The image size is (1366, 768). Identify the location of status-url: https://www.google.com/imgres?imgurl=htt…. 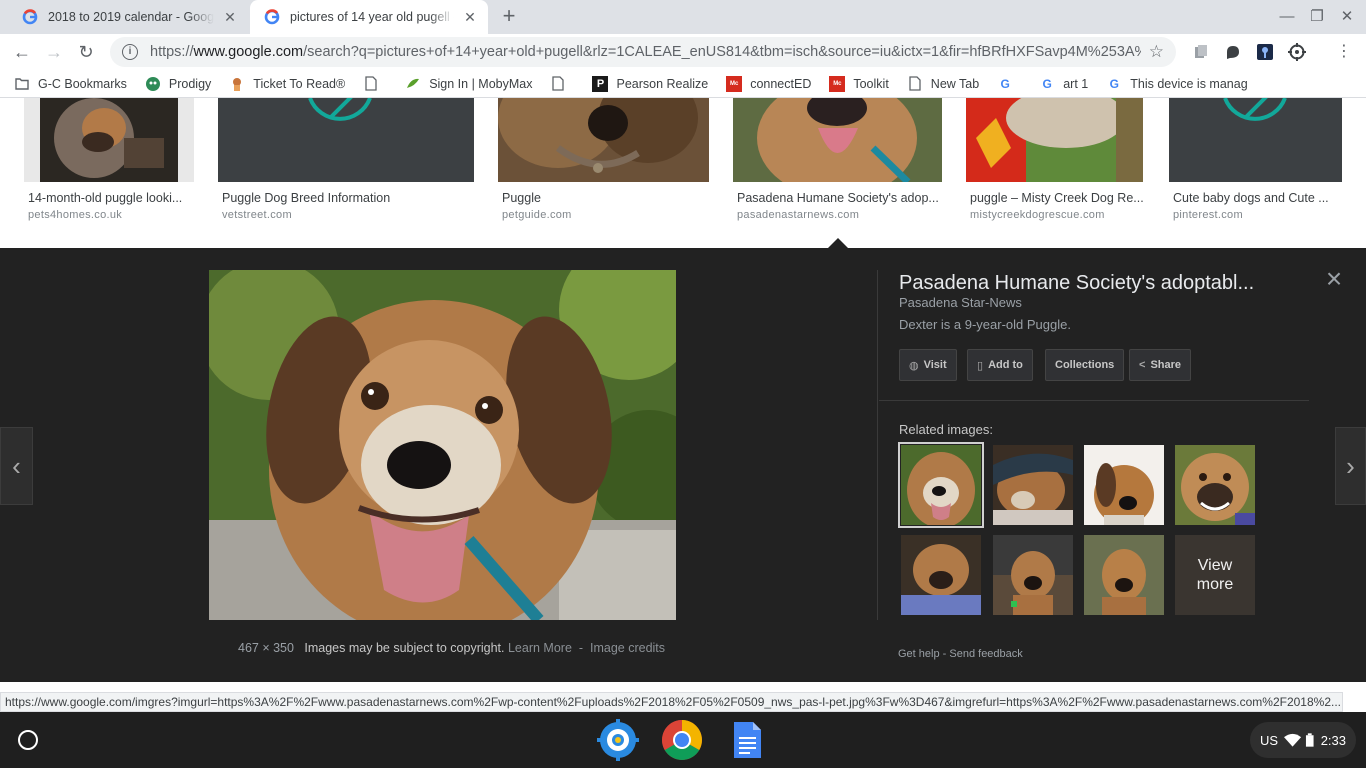
(671, 702).